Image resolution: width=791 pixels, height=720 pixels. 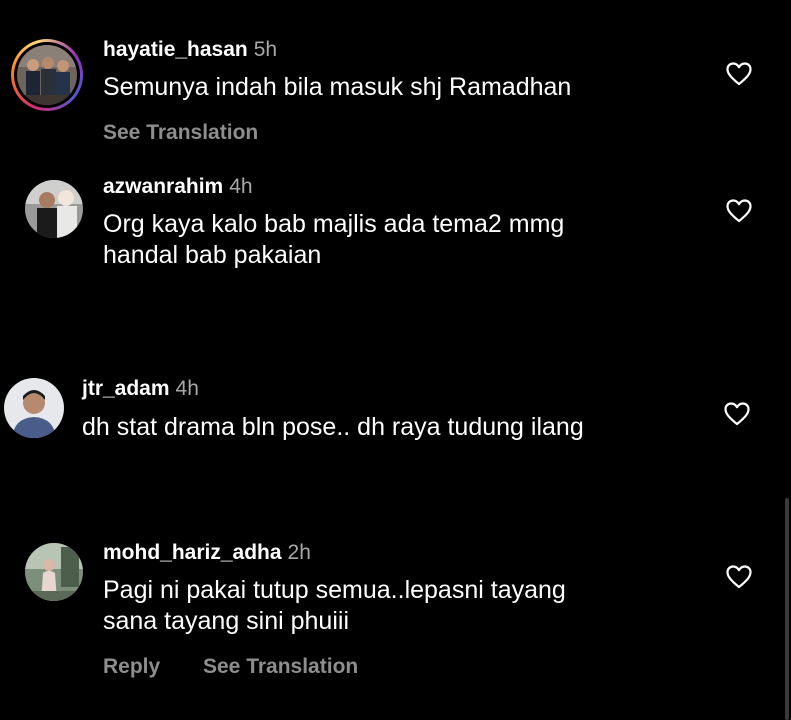 I want to click on comment-meta: jtr_adam 4h, so click(x=140, y=389).